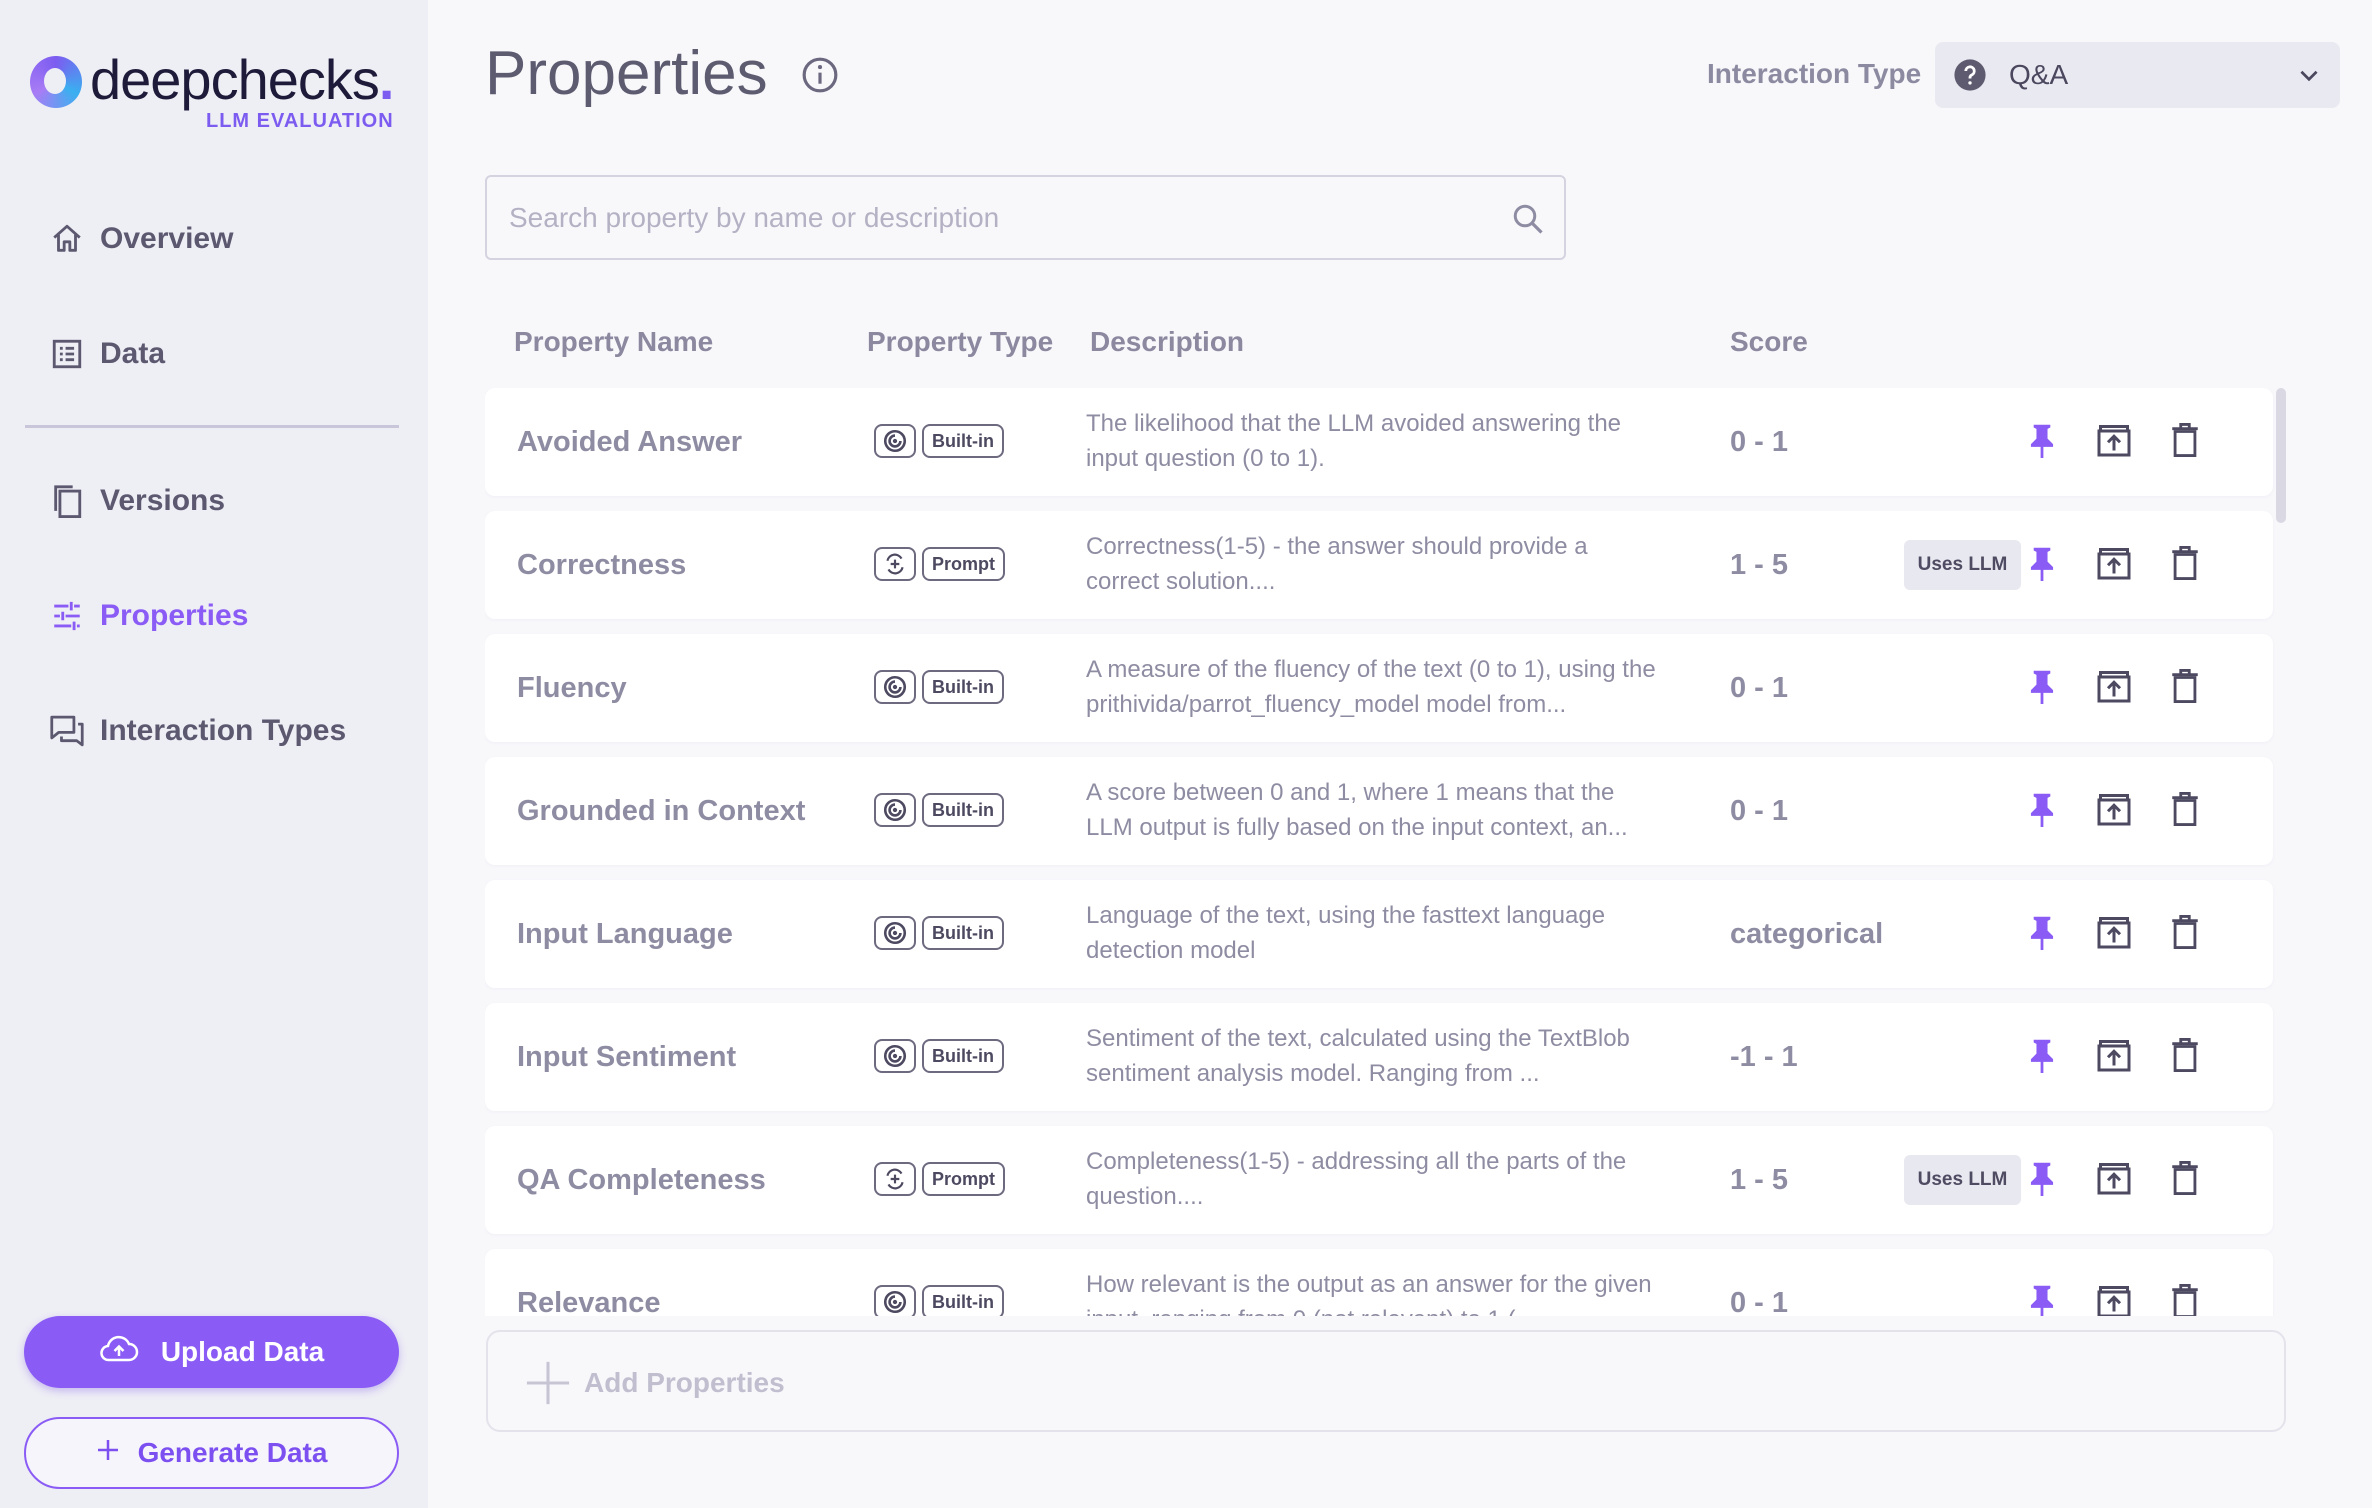 This screenshot has height=1508, width=2372. I want to click on home-icon, so click(67, 239).